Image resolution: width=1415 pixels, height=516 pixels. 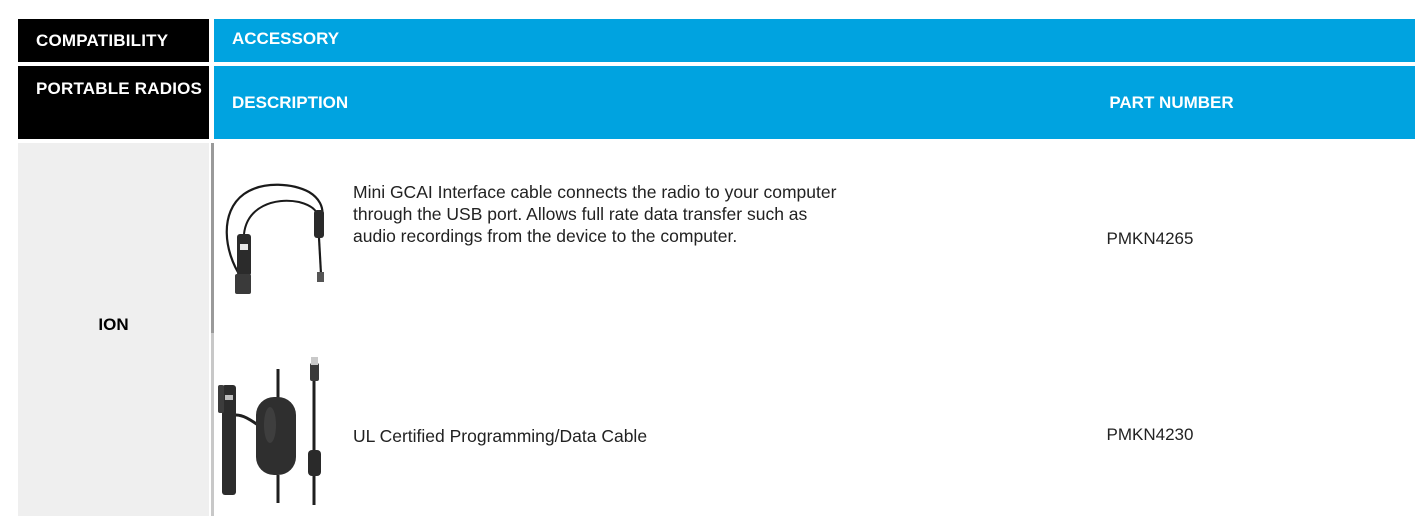 What do you see at coordinates (212, 238) in the screenshot?
I see `column-divider-accent` at bounding box center [212, 238].